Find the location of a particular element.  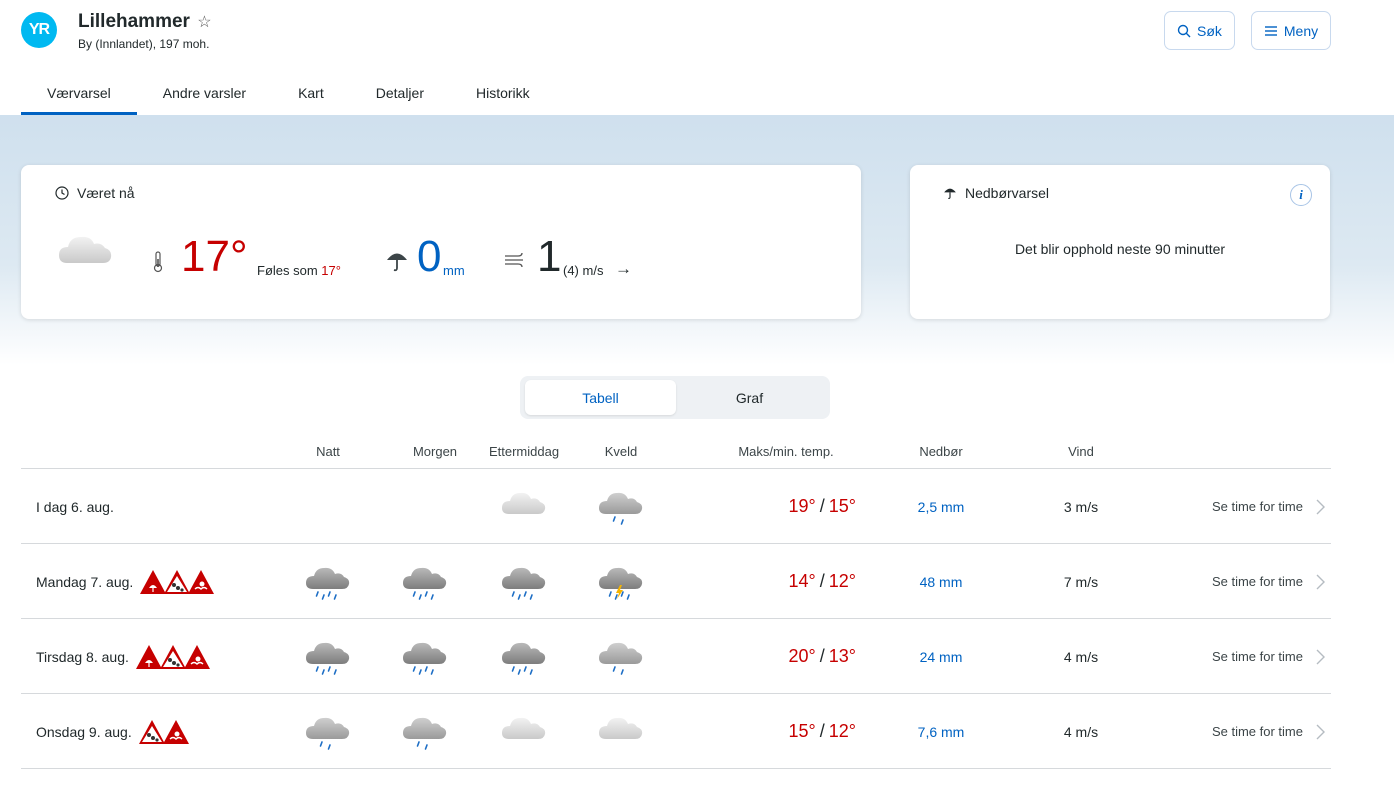

temp-cell: 14°/12° is located at coordinates (788, 581).